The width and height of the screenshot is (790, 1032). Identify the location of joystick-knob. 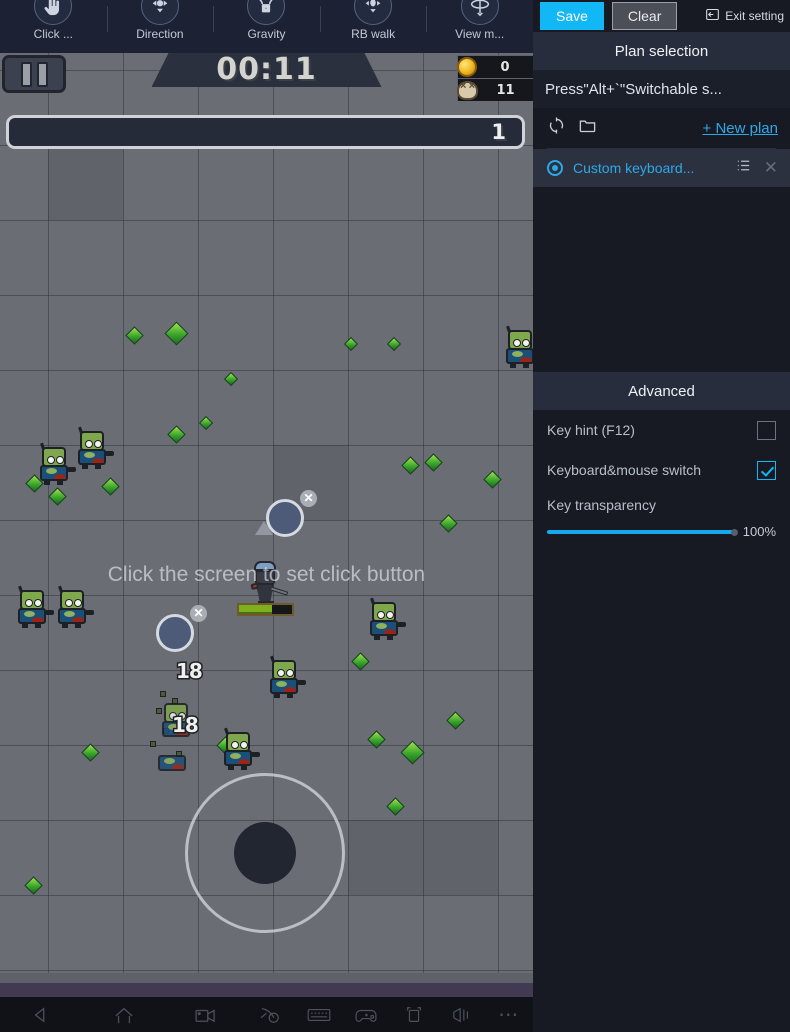
(265, 853).